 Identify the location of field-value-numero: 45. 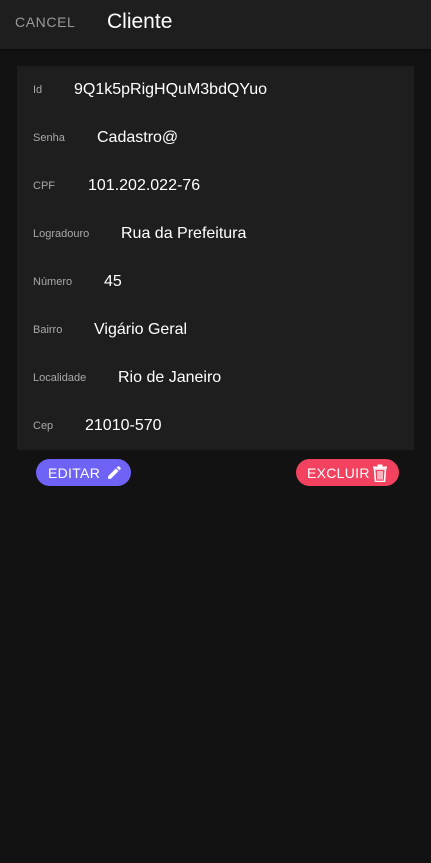
(113, 281).